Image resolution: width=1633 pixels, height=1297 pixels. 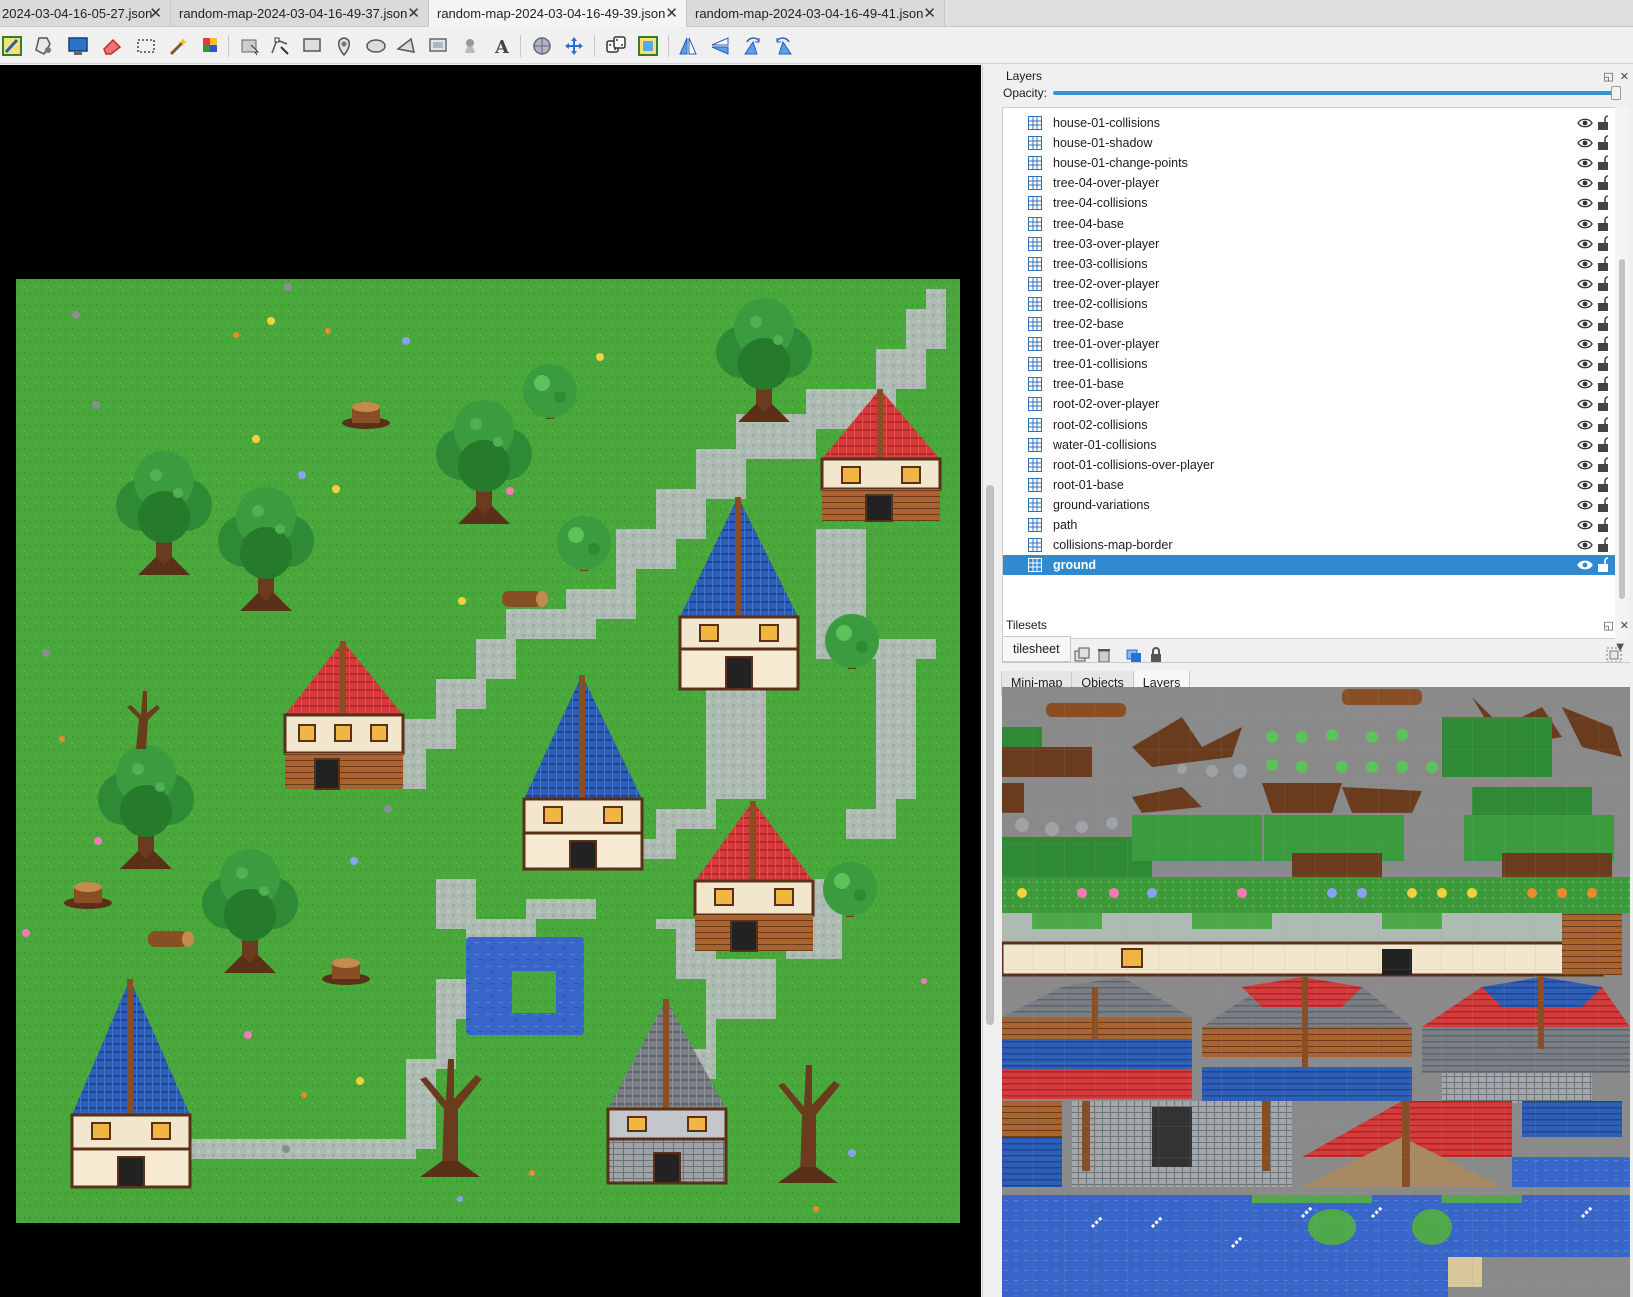 I want to click on layer-row-ground-variations: ground-variations, so click(x=1309, y=505).